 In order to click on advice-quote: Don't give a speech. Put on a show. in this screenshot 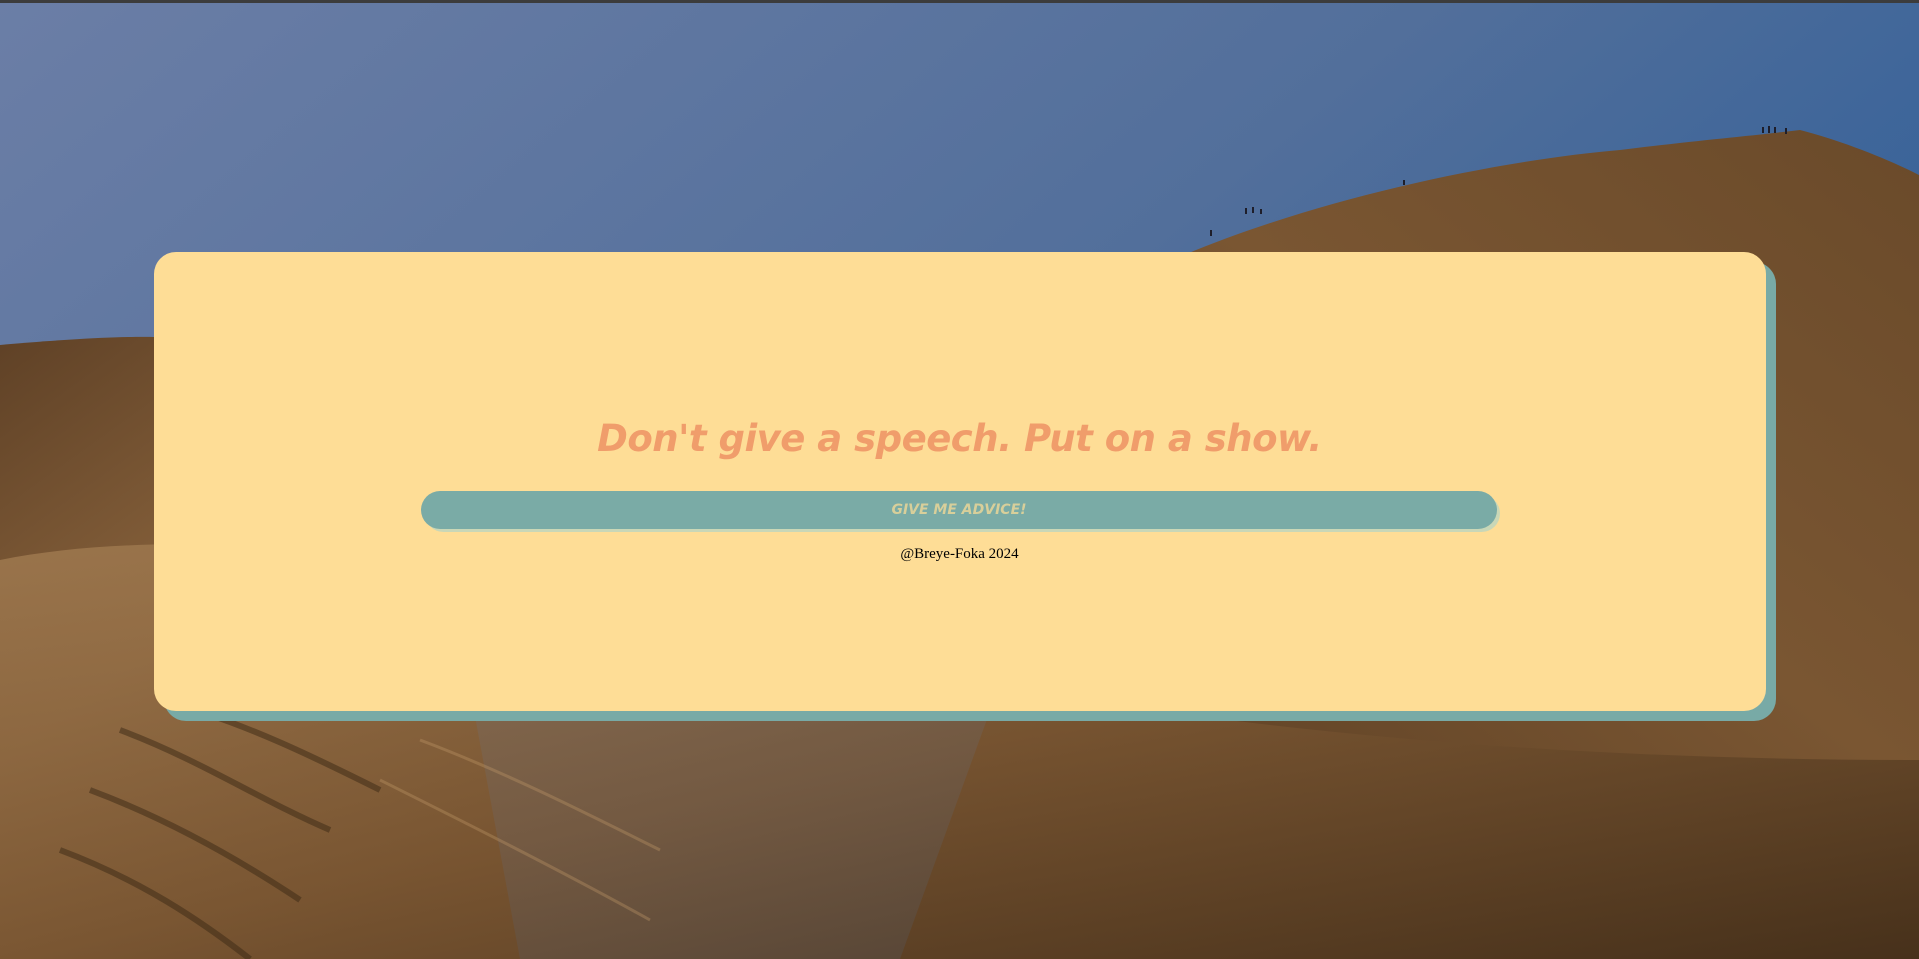, I will do `click(959, 438)`.